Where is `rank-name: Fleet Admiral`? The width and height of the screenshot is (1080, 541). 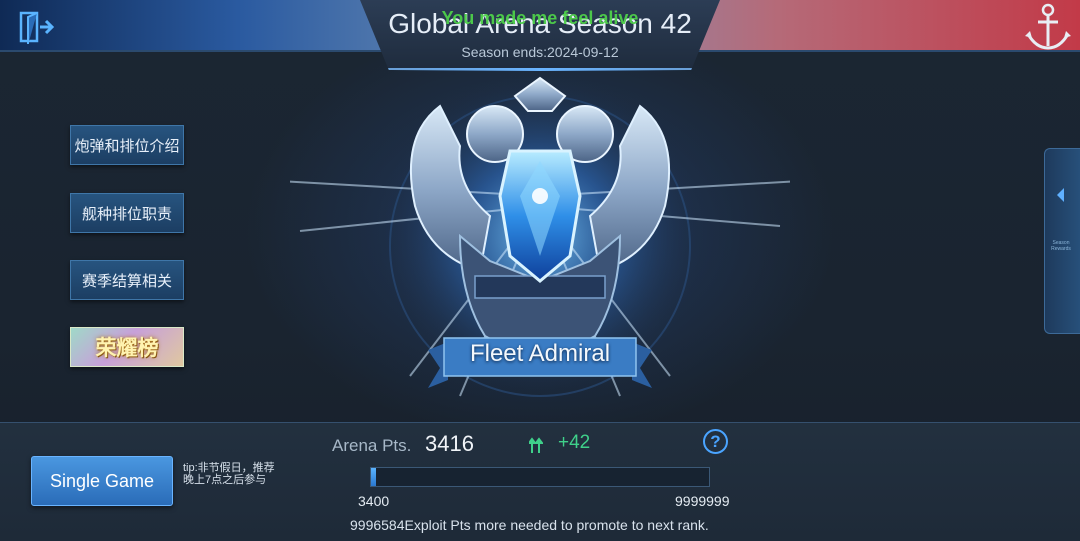 rank-name: Fleet Admiral is located at coordinates (540, 353).